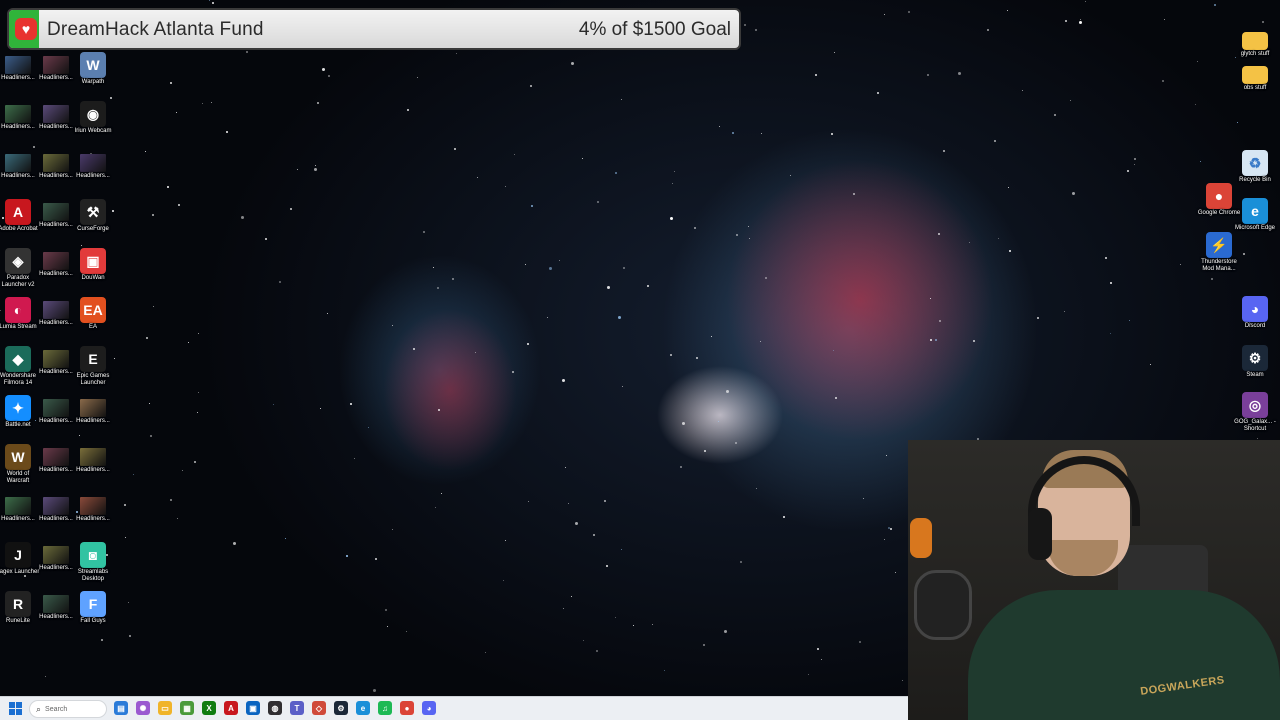 This screenshot has width=1280, height=720. I want to click on taskbar-search: ⌕ Search, so click(68, 709).